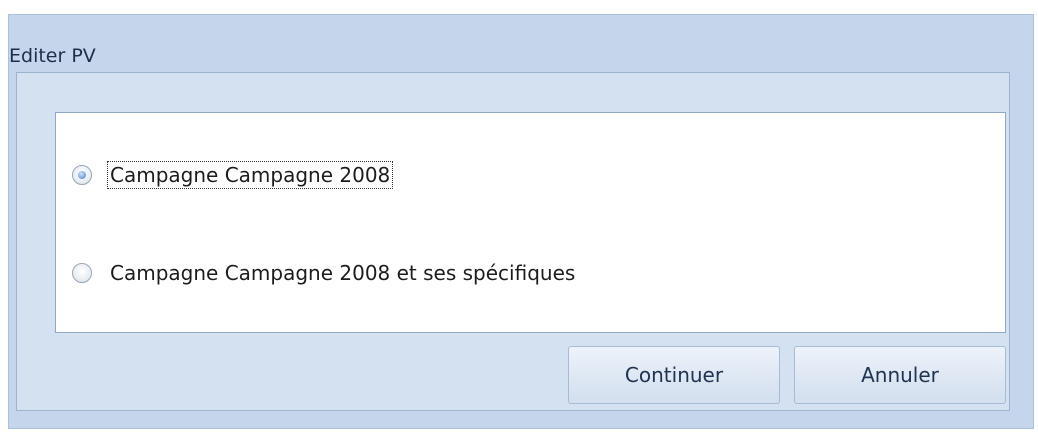 This screenshot has width=1038, height=433. Describe the element at coordinates (82, 273) in the screenshot. I see `radio-button-unchecked` at that location.